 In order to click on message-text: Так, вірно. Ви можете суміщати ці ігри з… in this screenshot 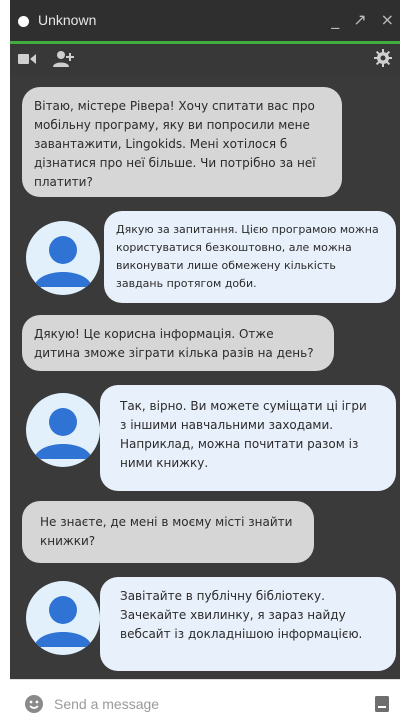, I will do `click(243, 434)`.